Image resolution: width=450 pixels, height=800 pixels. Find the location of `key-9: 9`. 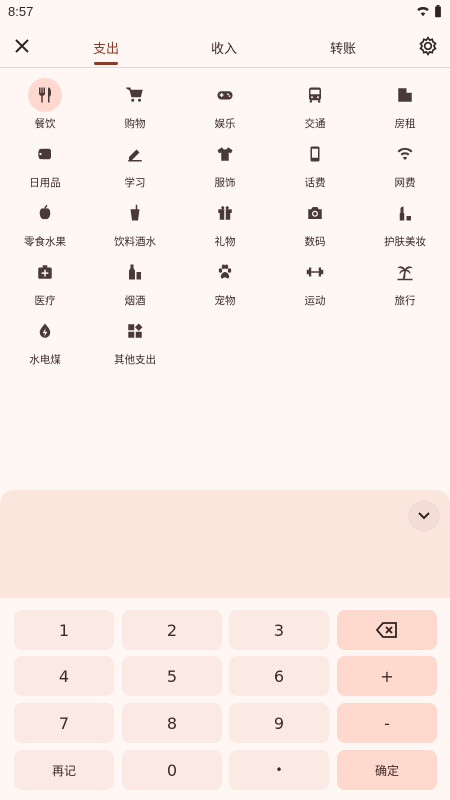

key-9: 9 is located at coordinates (279, 723).